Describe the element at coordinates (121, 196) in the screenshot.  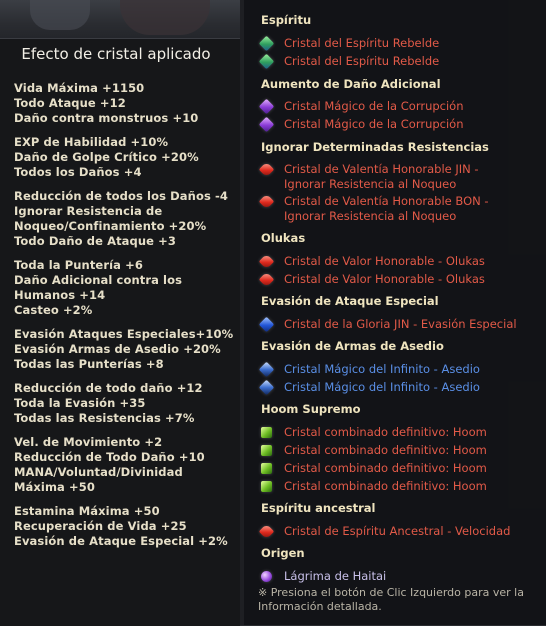
I see `stat-line: Reducción de todos los Daños -4` at that location.